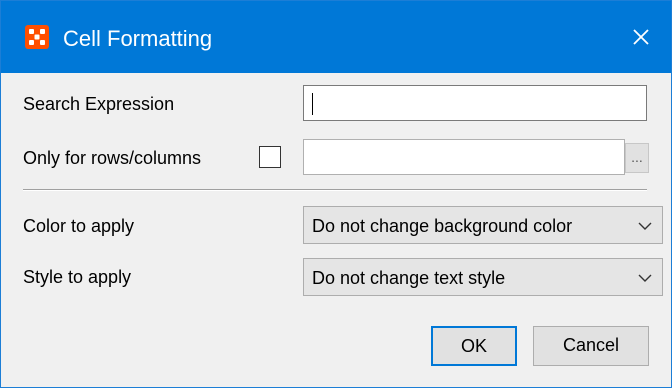 The image size is (672, 388). Describe the element at coordinates (79, 226) in the screenshot. I see `color-to-apply-label: Color to apply` at that location.